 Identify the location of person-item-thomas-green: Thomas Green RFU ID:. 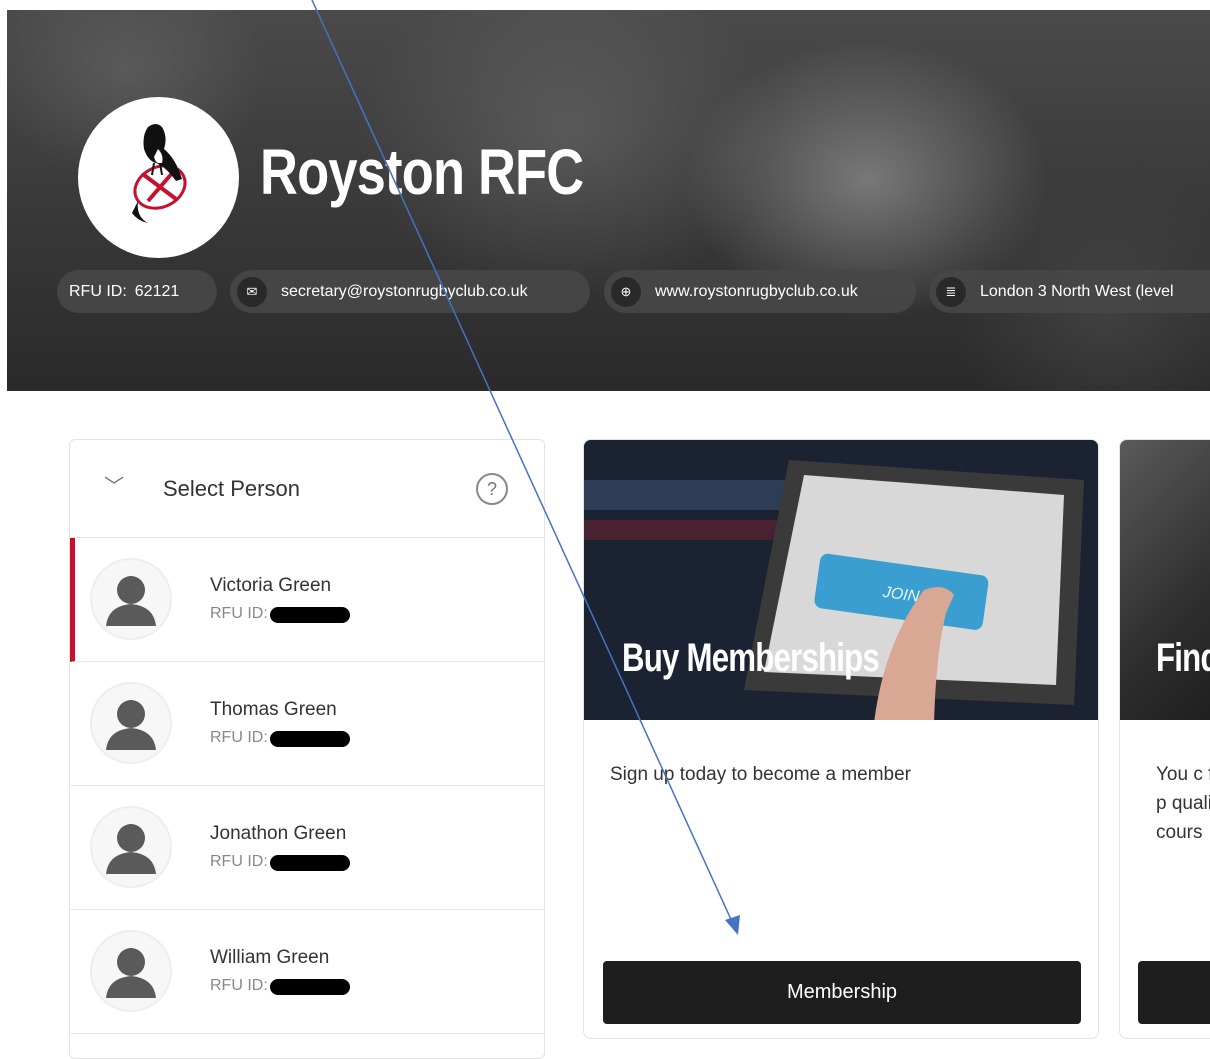
(307, 724).